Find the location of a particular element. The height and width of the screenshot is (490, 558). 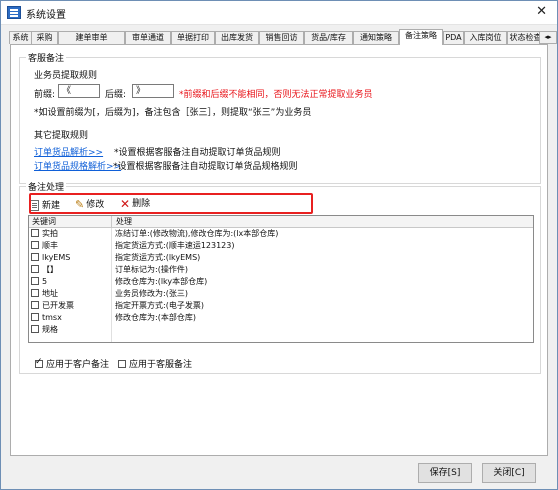

keyword-cell: 规格 is located at coordinates (44, 330).